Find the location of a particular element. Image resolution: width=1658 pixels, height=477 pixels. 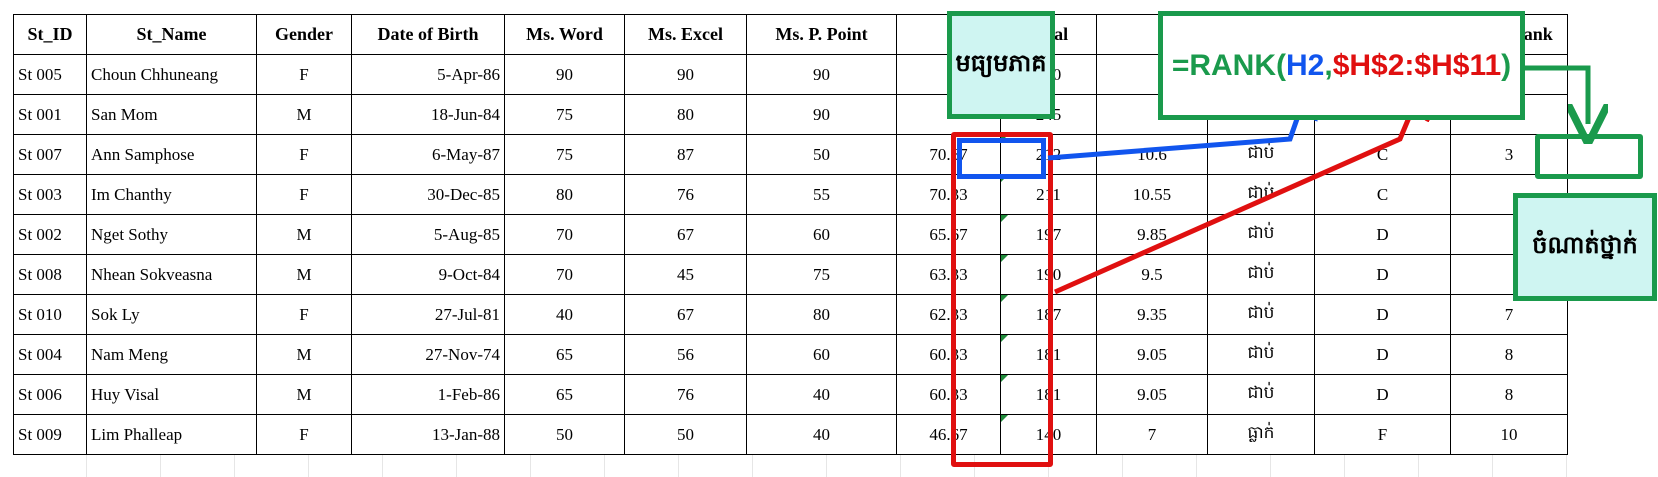

rank-callout: ចំណាត់ថ្នាក់ is located at coordinates (1585, 247).